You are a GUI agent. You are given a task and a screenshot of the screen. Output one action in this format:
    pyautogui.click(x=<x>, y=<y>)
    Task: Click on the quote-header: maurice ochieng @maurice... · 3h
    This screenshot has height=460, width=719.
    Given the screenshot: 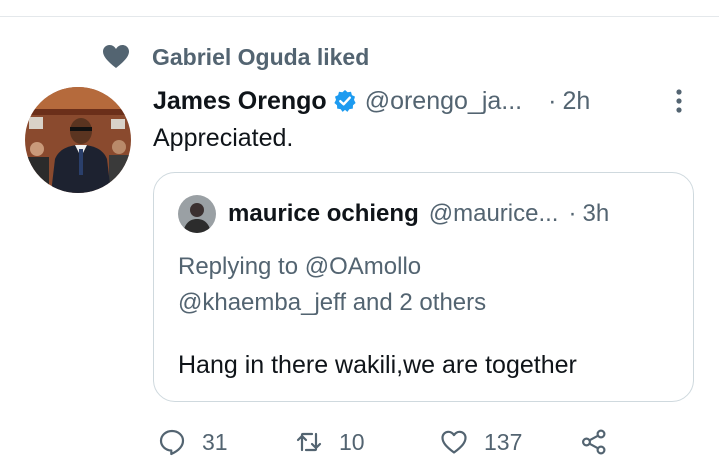 What is the action you would take?
    pyautogui.click(x=418, y=214)
    